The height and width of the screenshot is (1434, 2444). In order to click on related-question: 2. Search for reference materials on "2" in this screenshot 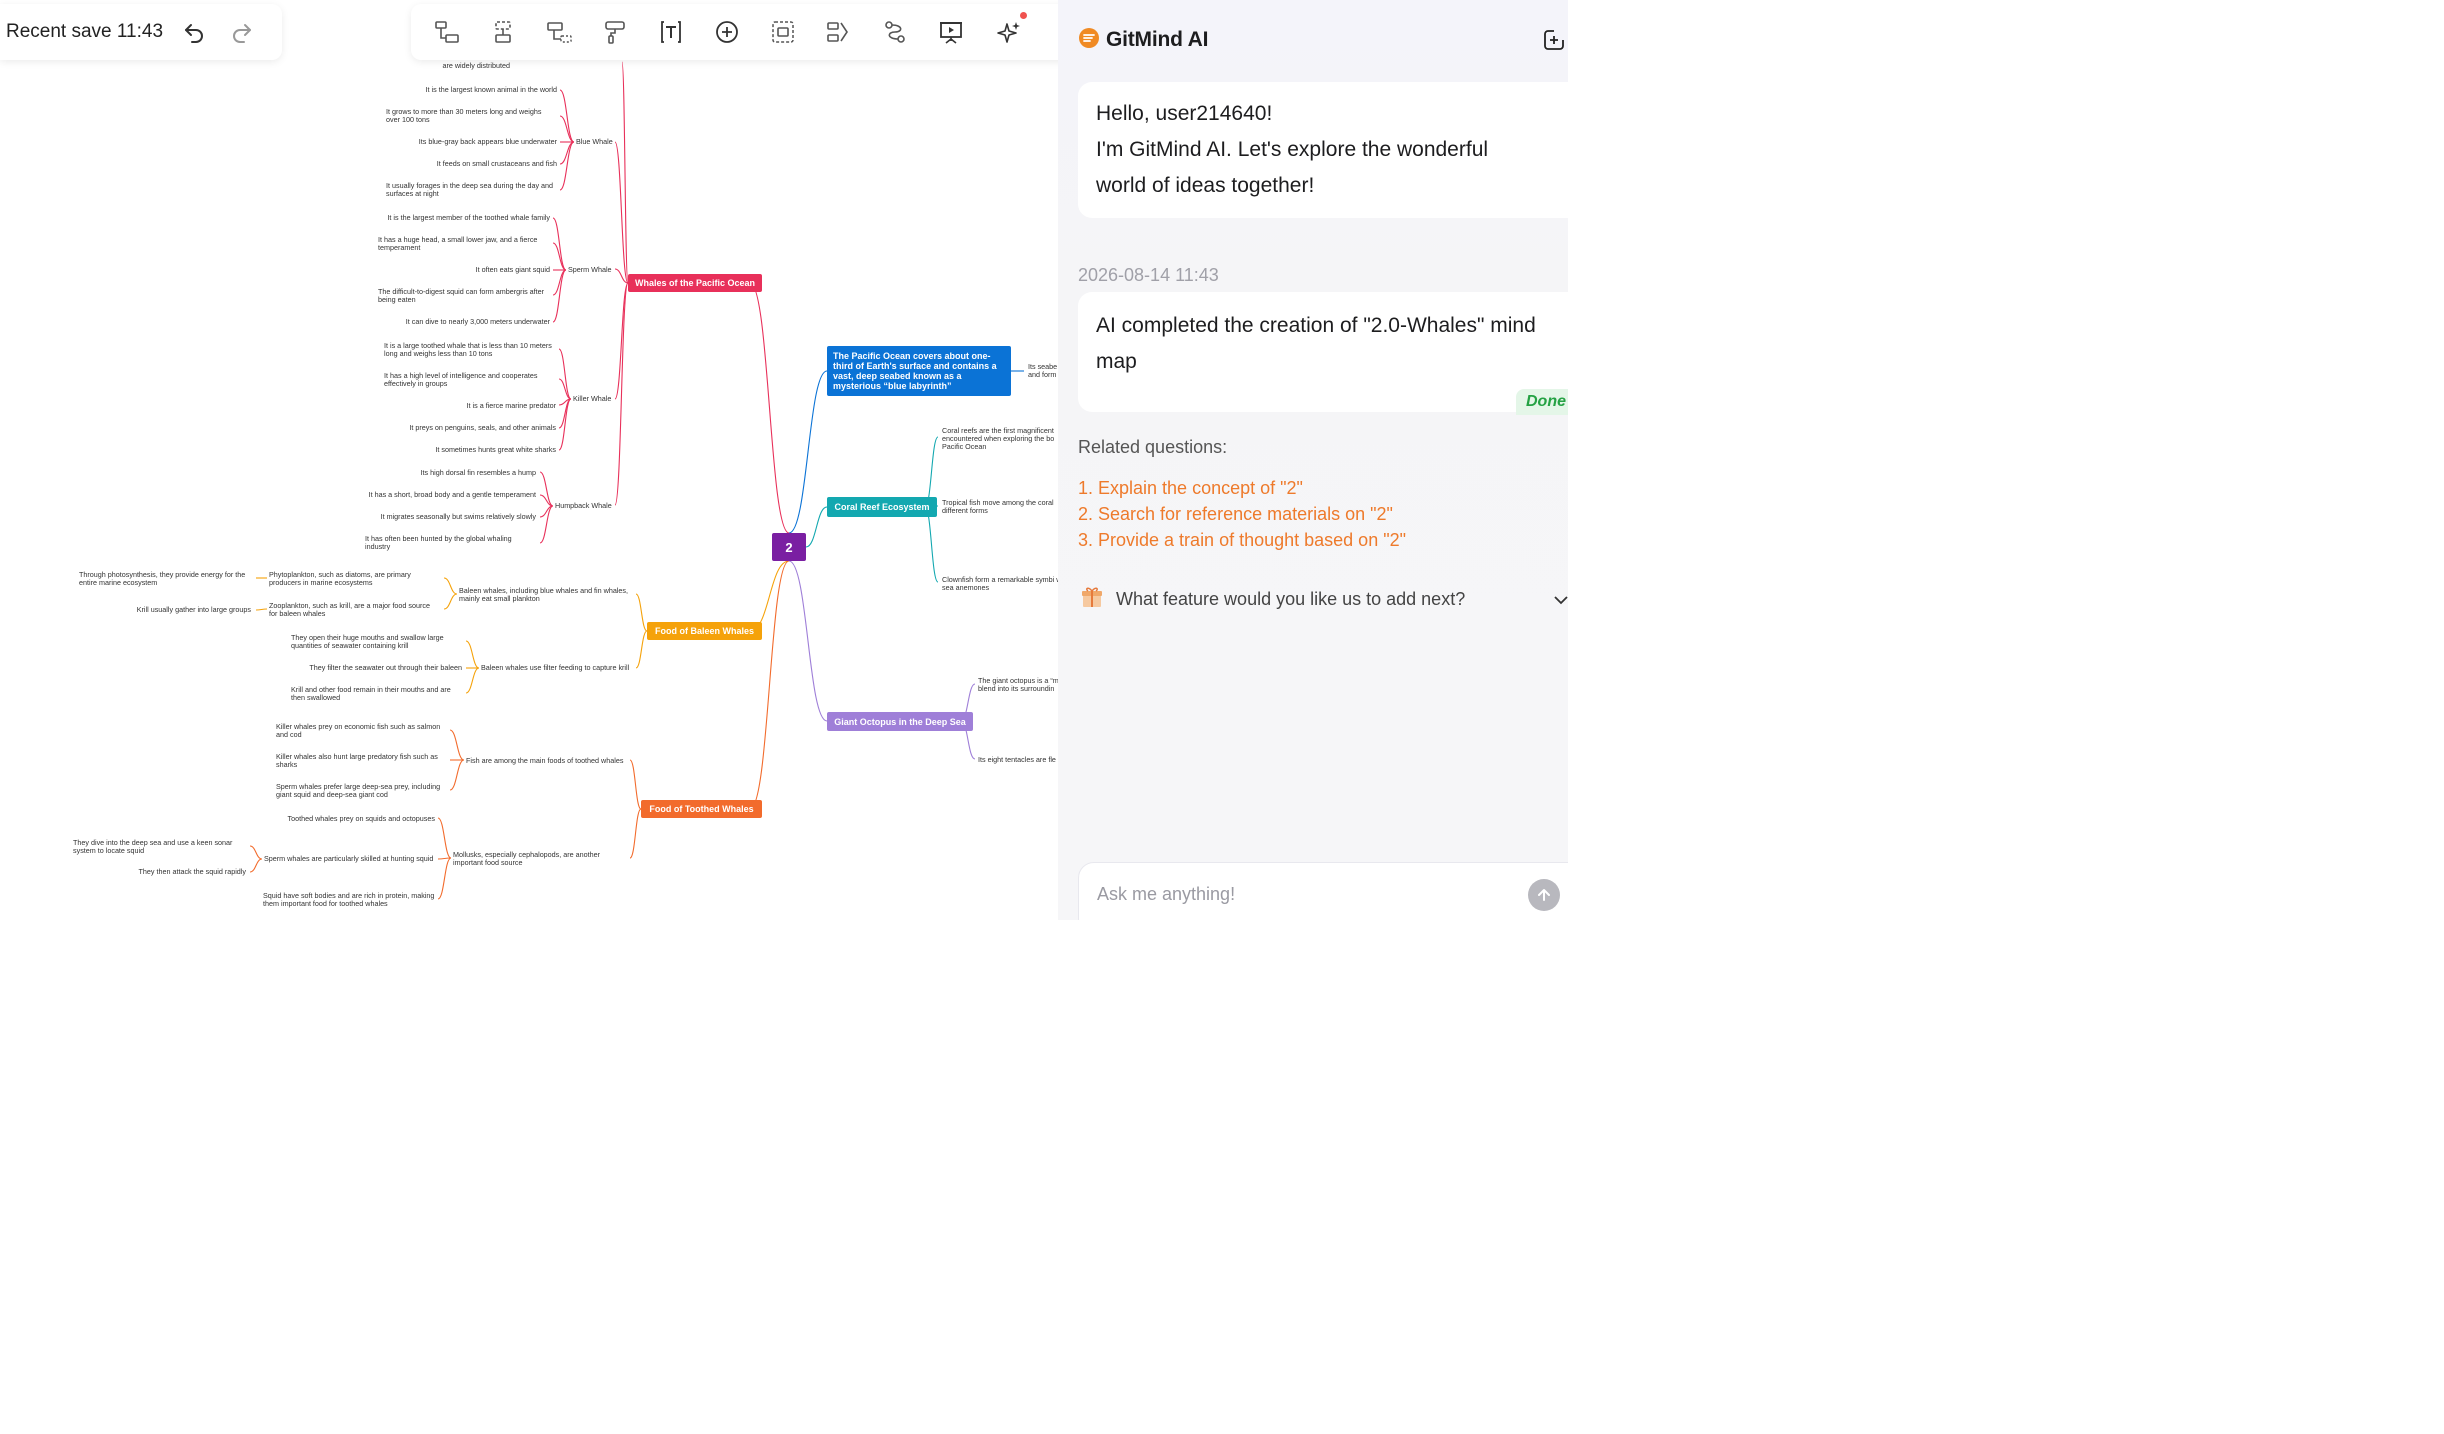, I will do `click(1235, 514)`.